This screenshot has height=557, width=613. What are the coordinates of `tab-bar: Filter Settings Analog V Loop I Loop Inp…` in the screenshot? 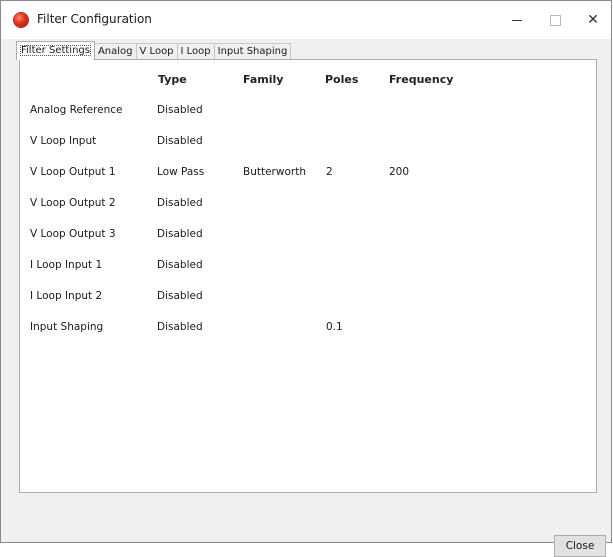 It's located at (154, 50).